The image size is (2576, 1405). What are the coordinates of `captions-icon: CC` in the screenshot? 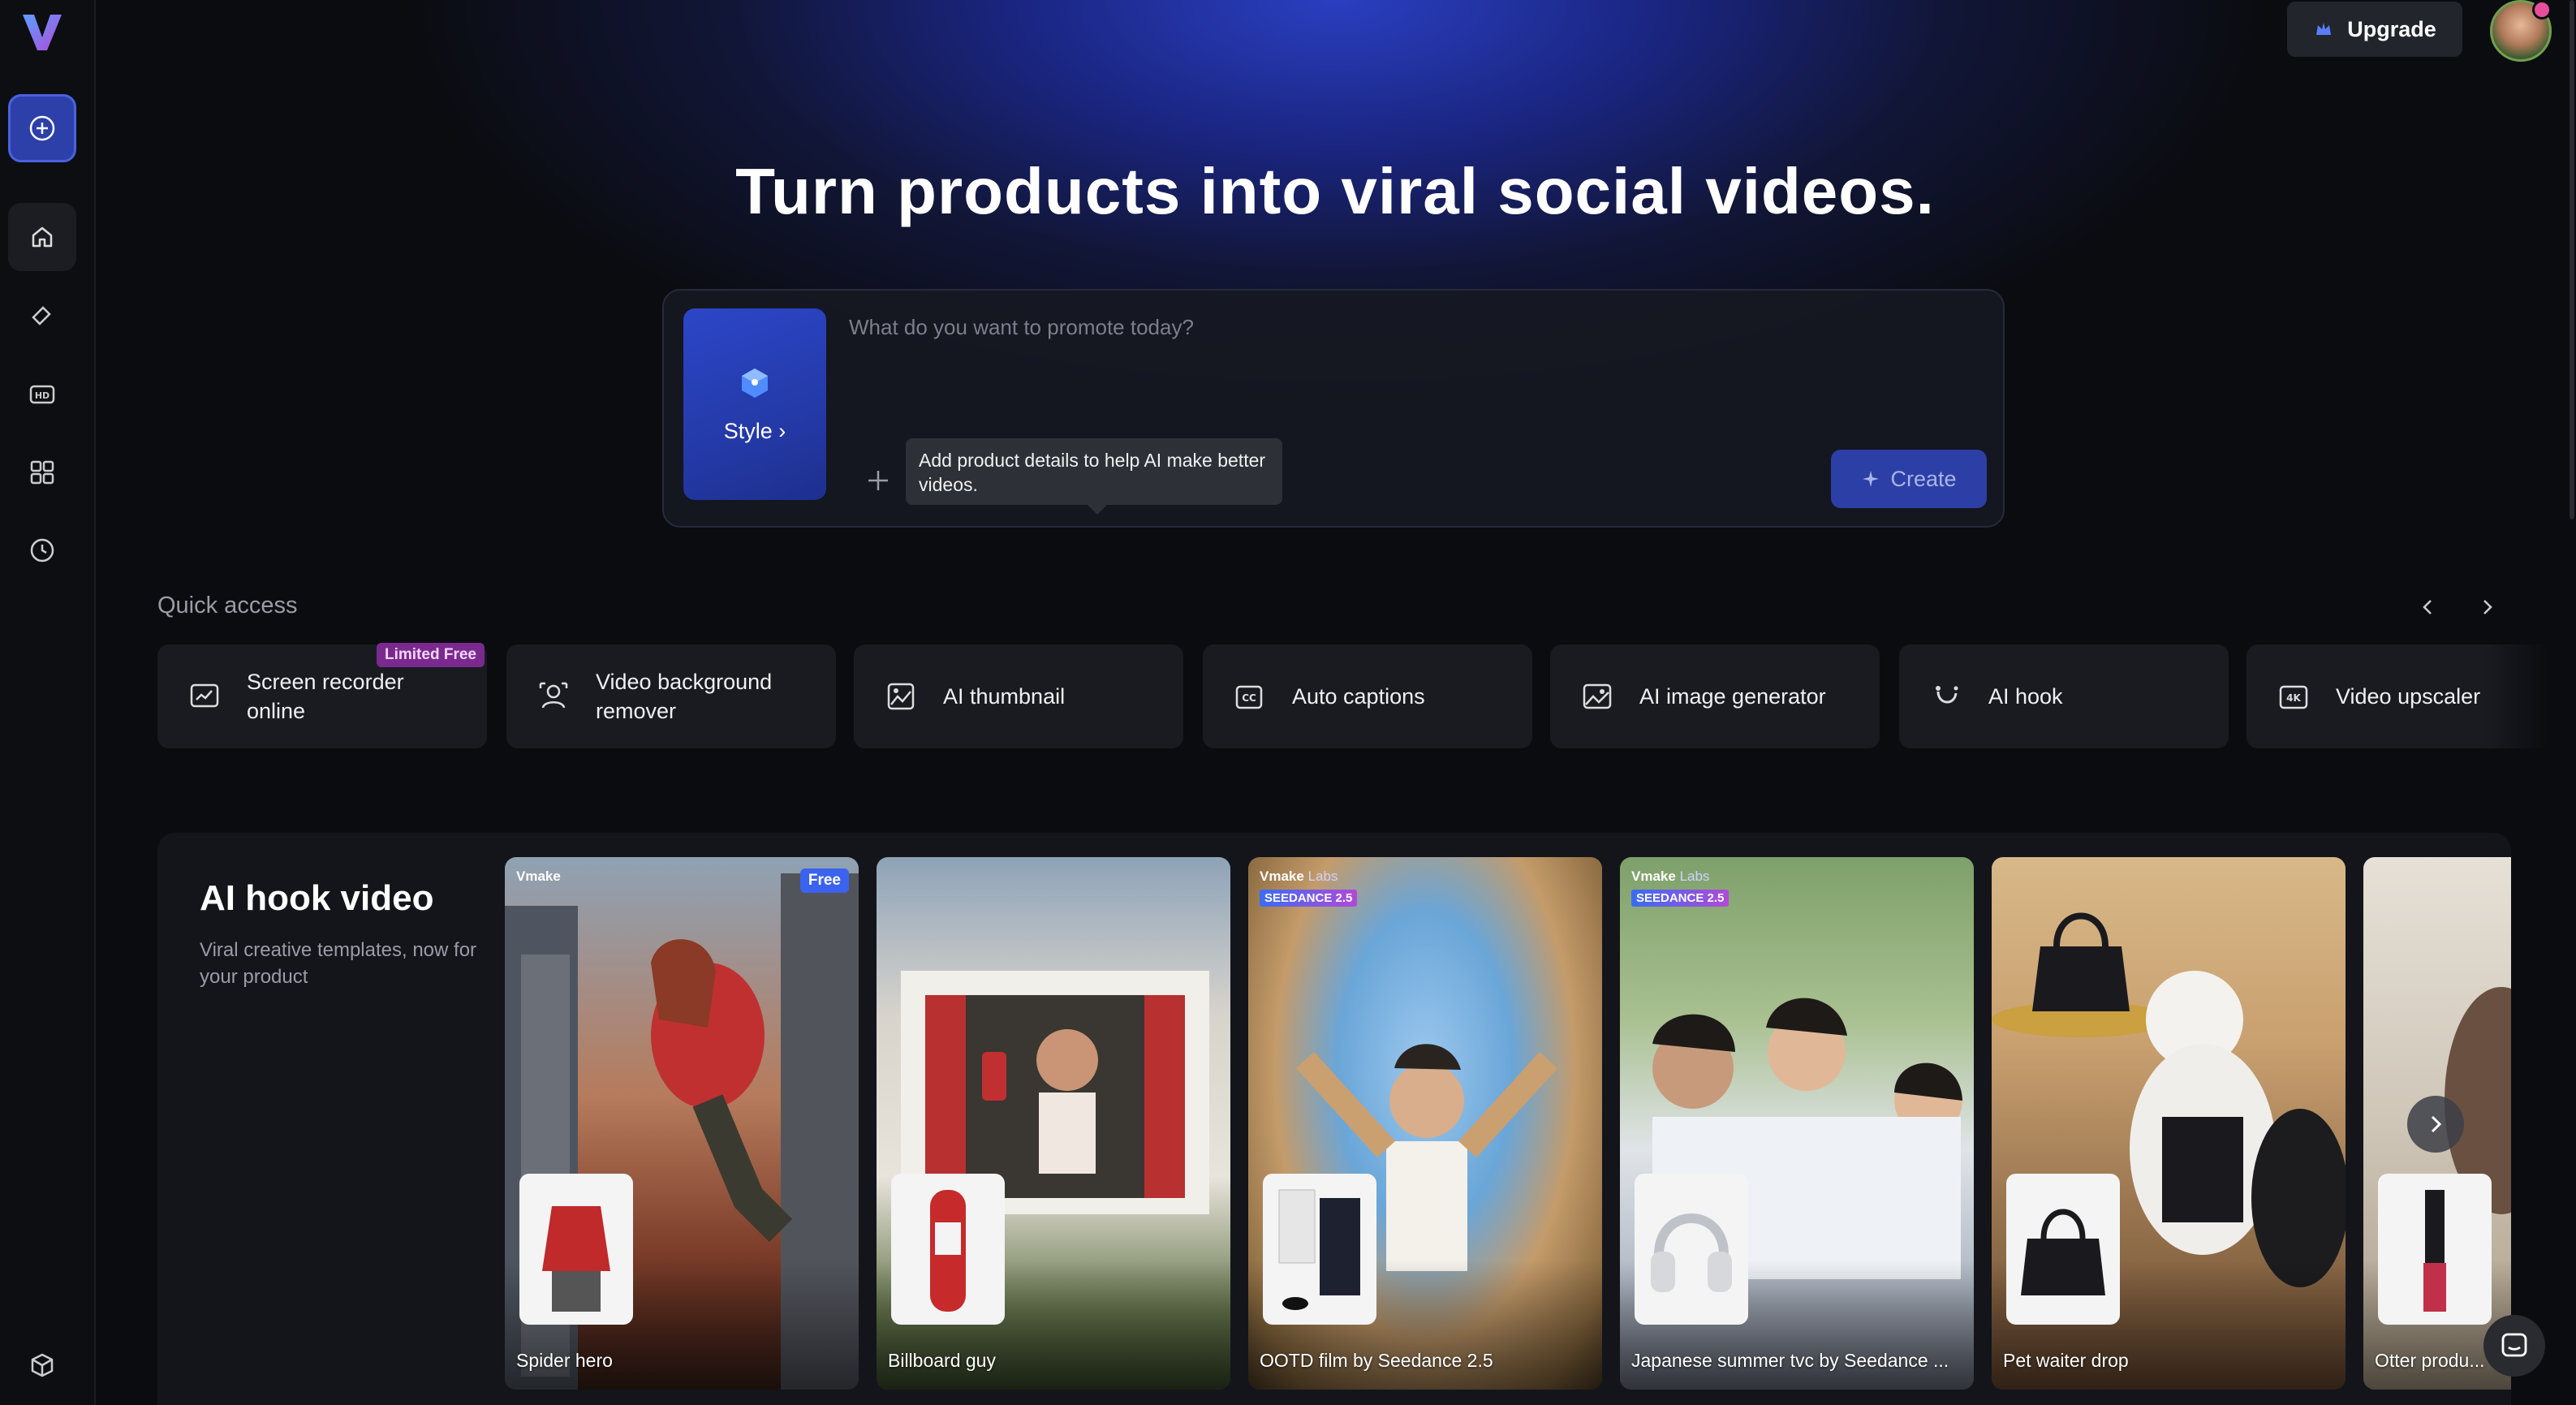 It's located at (1250, 696).